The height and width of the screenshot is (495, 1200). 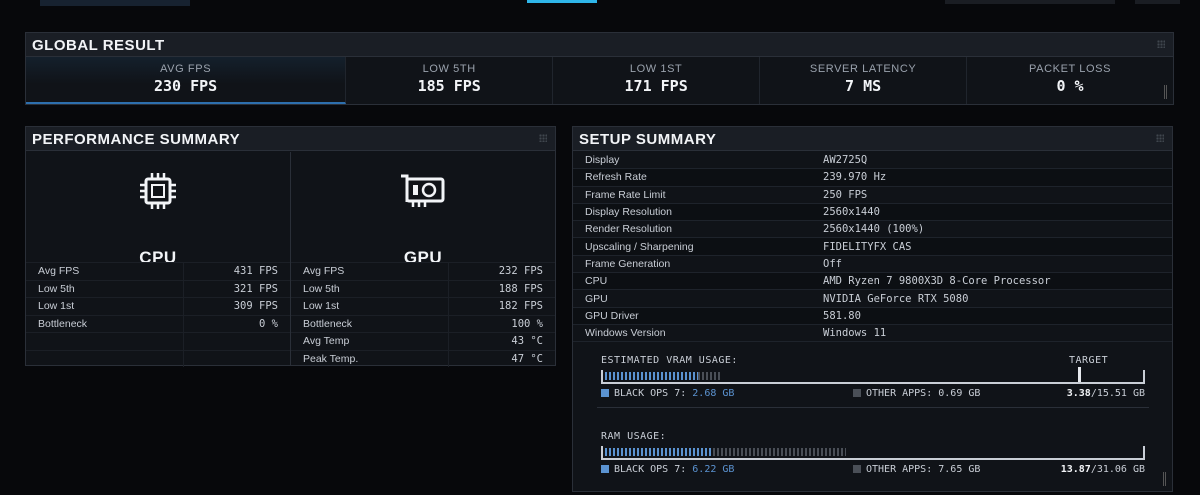 I want to click on row-label: Display, so click(x=602, y=160).